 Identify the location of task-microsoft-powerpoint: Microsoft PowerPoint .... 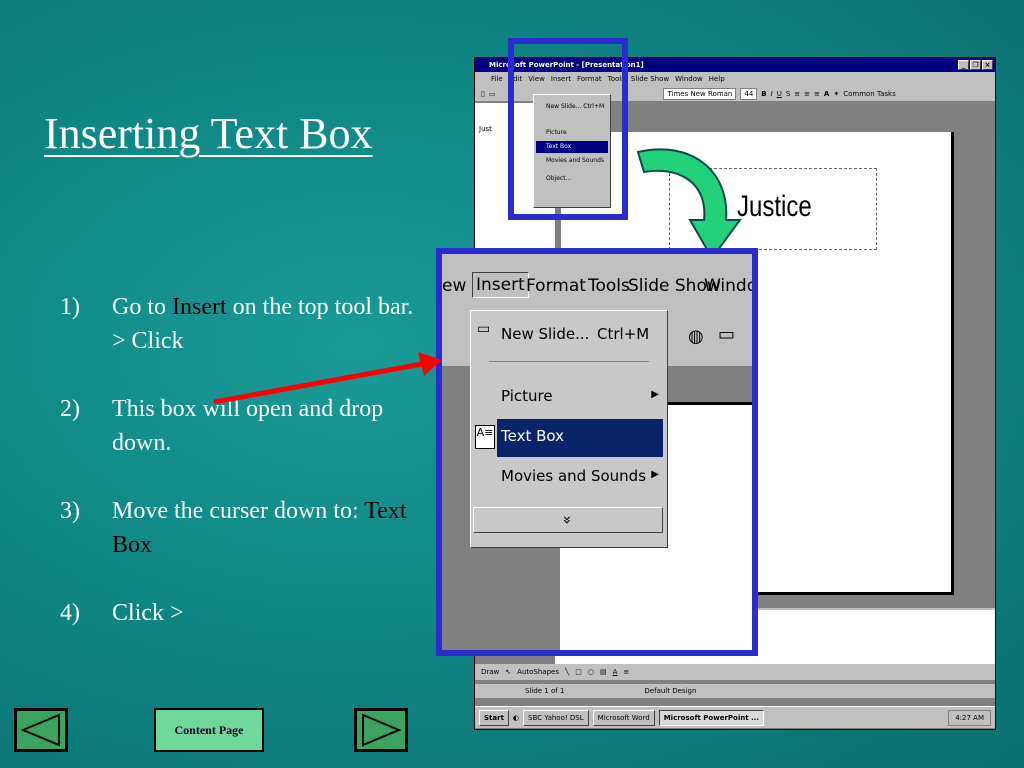
(711, 717).